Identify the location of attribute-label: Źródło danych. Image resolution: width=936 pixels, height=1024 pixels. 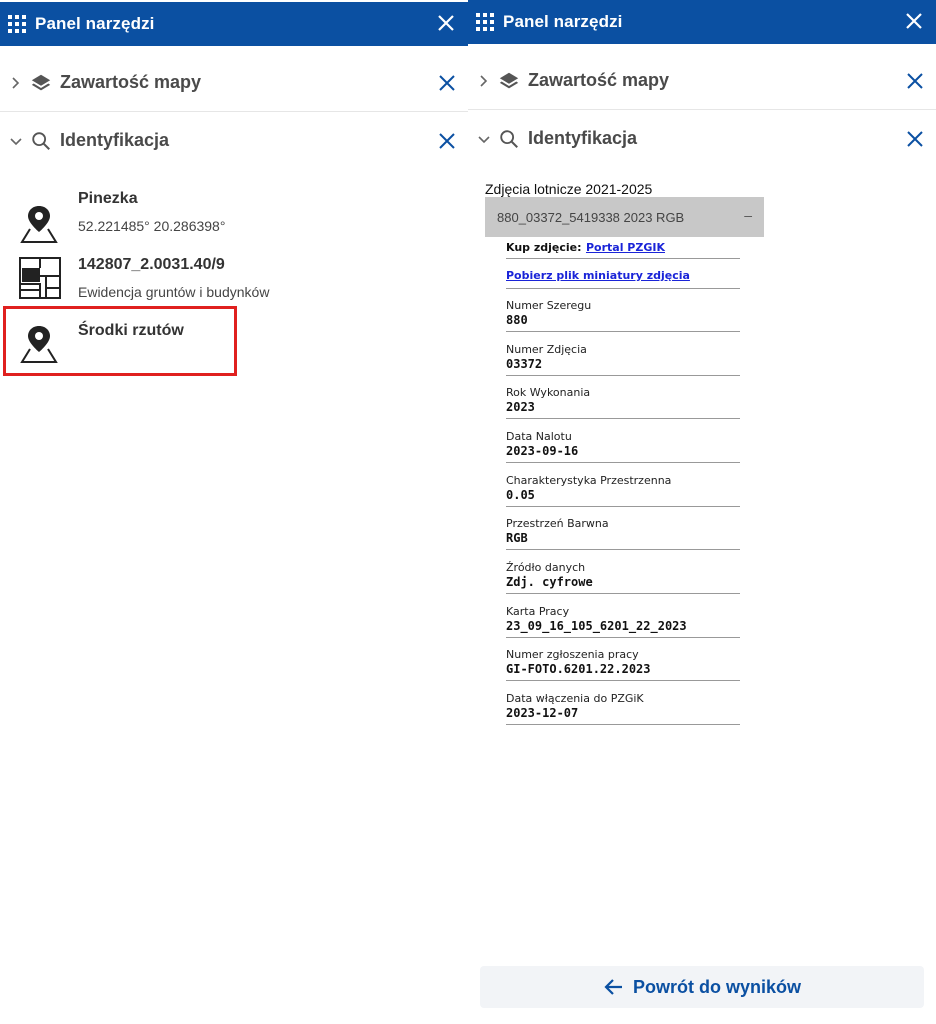
(546, 567).